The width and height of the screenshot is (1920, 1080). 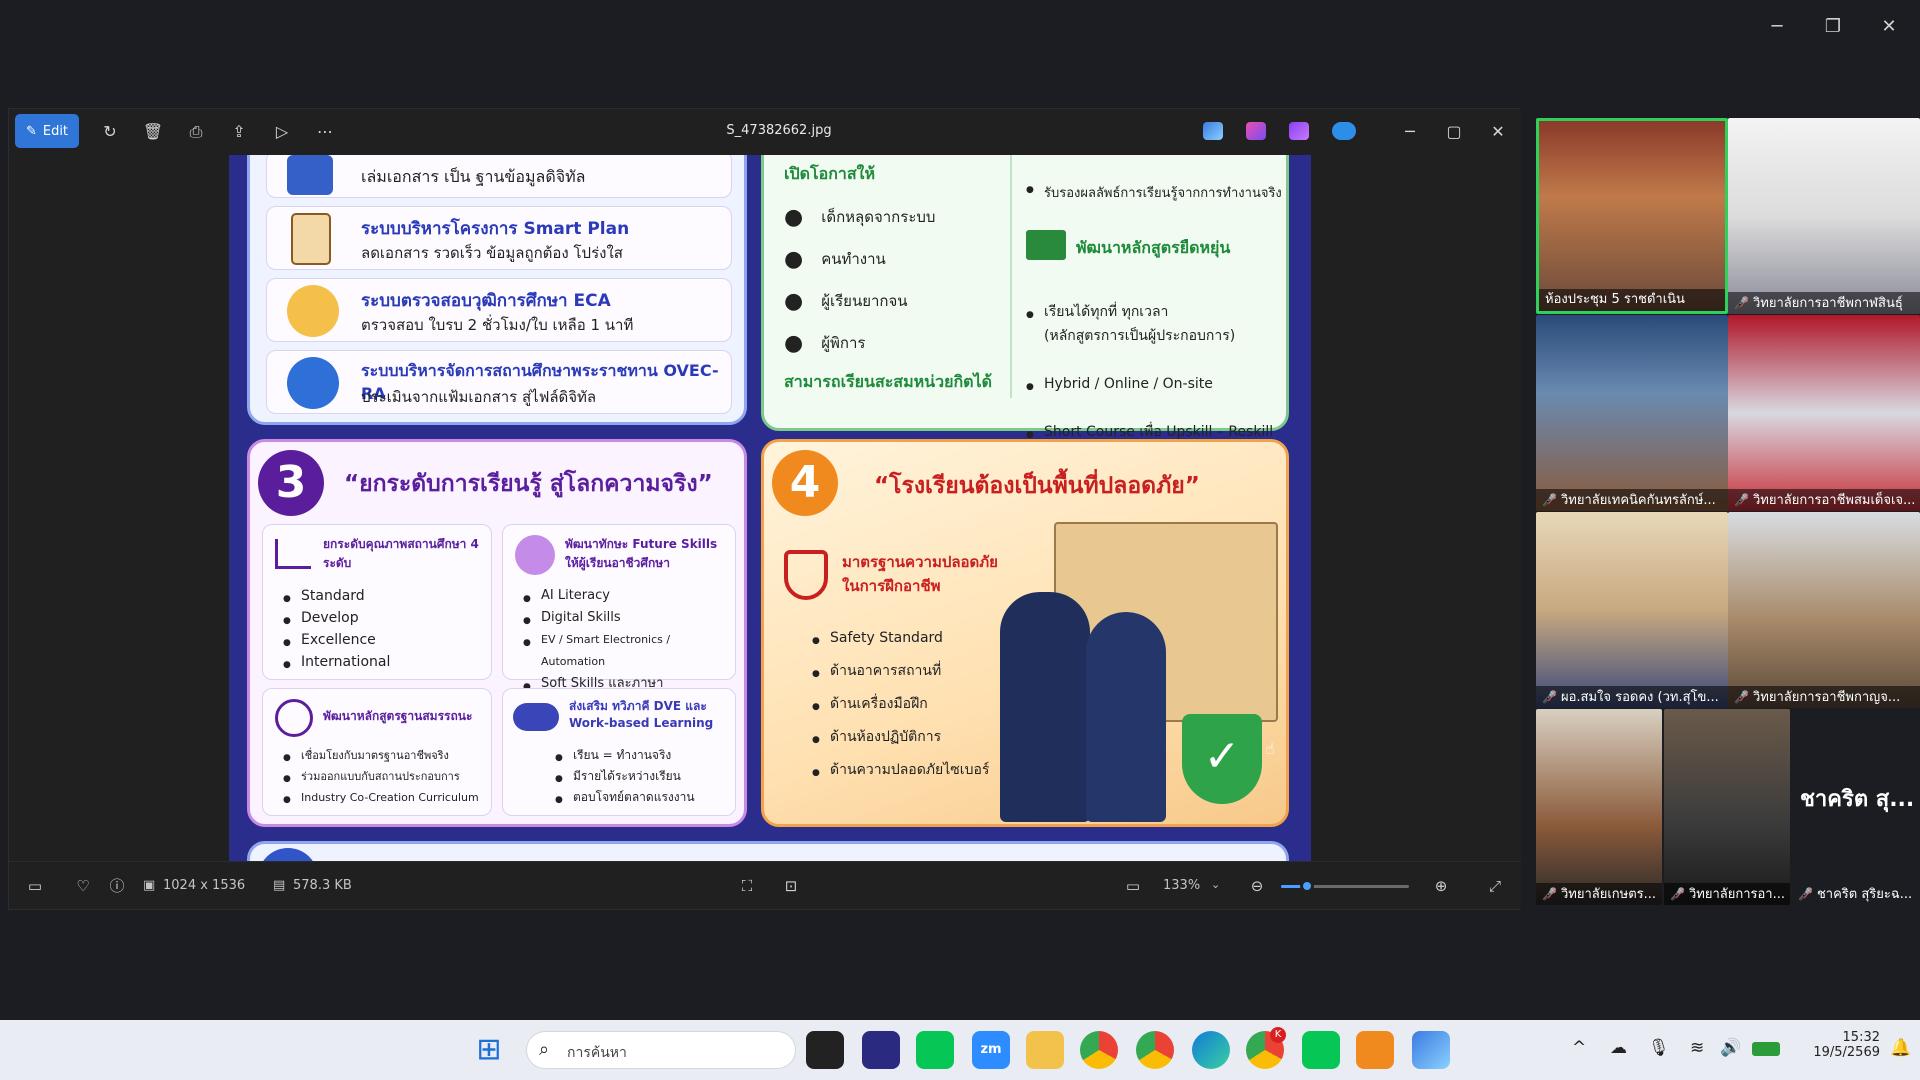 I want to click on battery-icon, so click(x=1766, y=1049).